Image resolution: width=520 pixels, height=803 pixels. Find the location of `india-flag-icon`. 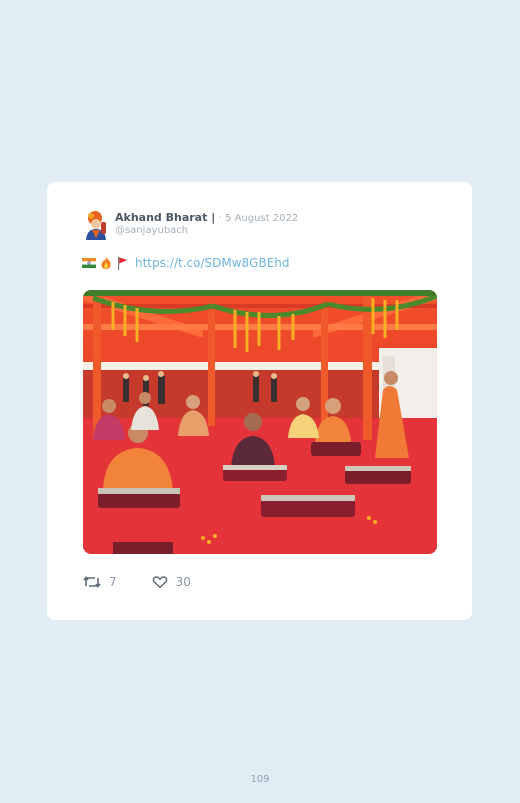

india-flag-icon is located at coordinates (89, 263).